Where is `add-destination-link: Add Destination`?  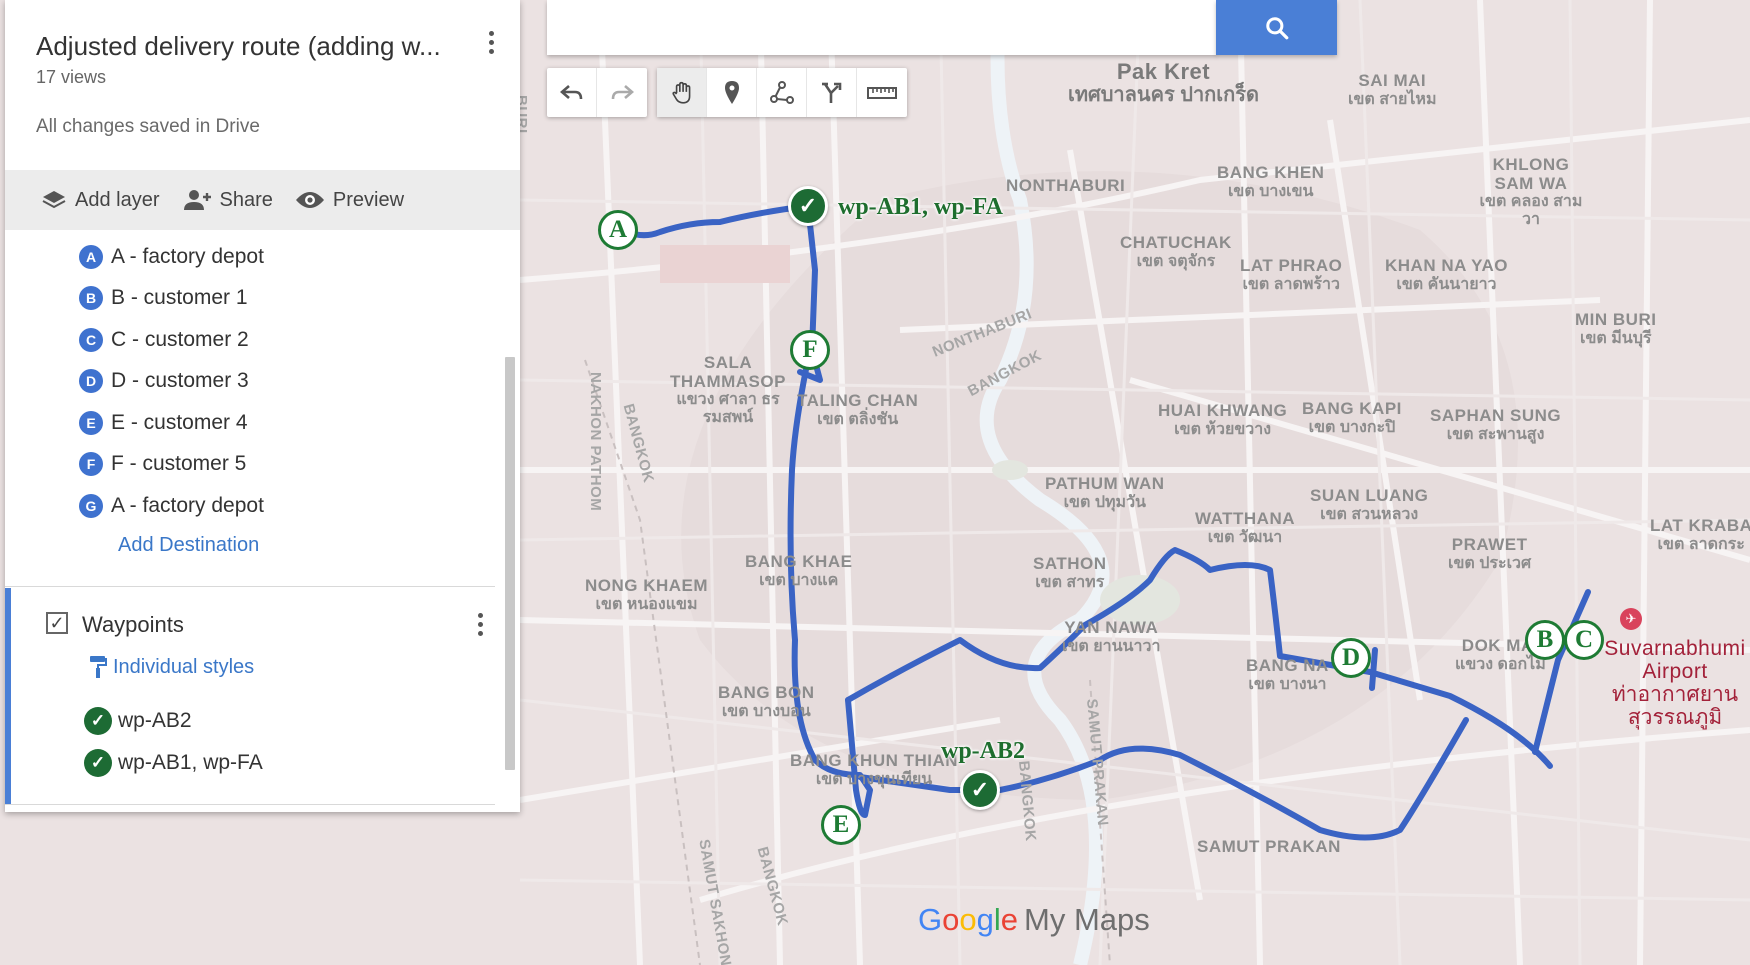 add-destination-link: Add Destination is located at coordinates (188, 545).